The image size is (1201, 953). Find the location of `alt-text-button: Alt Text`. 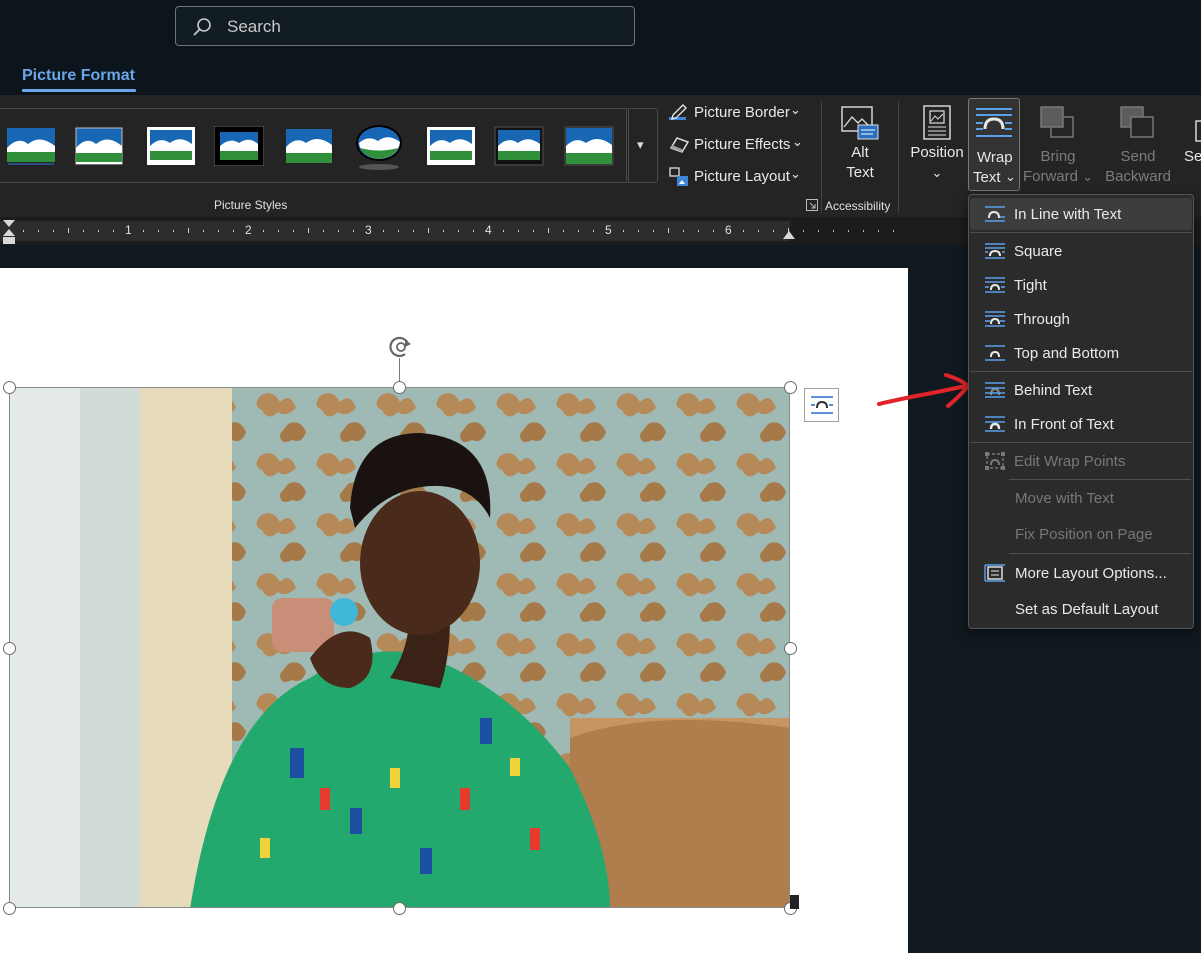

alt-text-button: Alt Text is located at coordinates (860, 144).